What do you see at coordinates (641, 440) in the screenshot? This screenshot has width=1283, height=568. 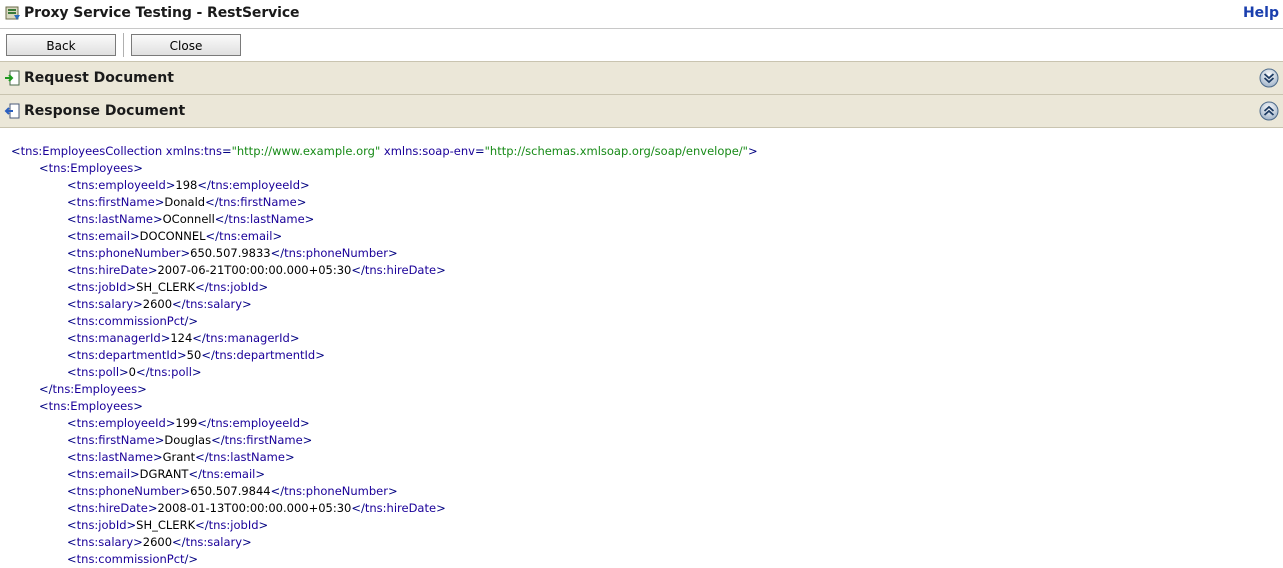 I see `xml-field-line: <tns:firstName>Douglas</tns:firstName>` at bounding box center [641, 440].